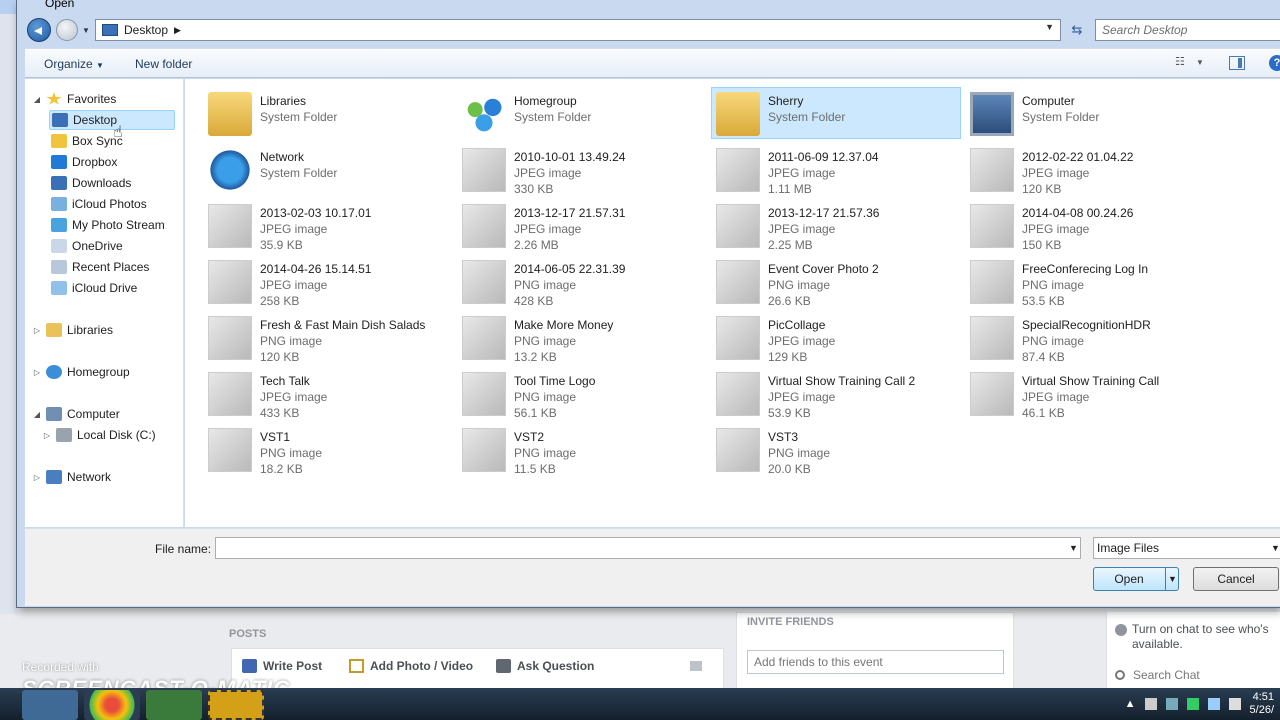  Describe the element at coordinates (74, 99) in the screenshot. I see `nav-favorites: ◢ Favorites` at that location.